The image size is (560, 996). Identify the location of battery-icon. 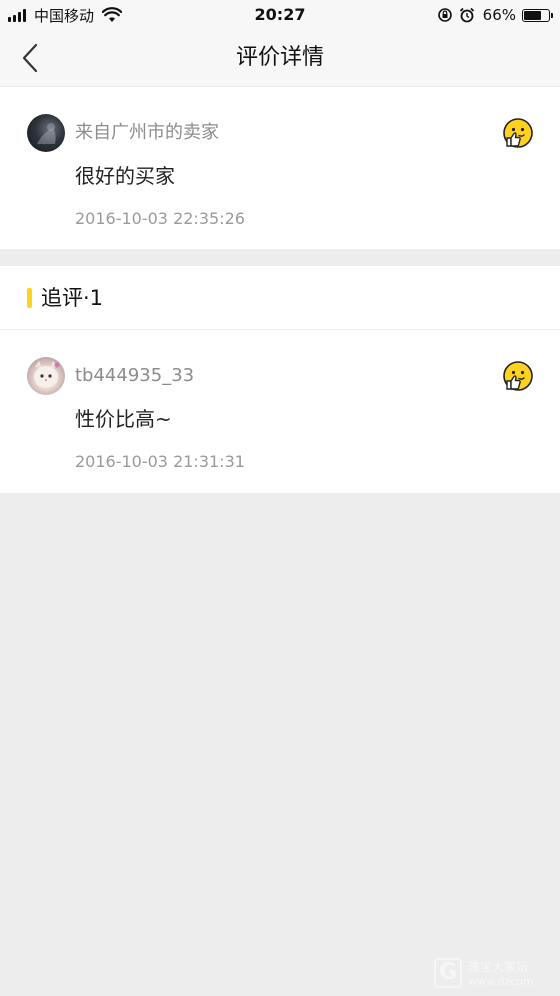
(537, 15).